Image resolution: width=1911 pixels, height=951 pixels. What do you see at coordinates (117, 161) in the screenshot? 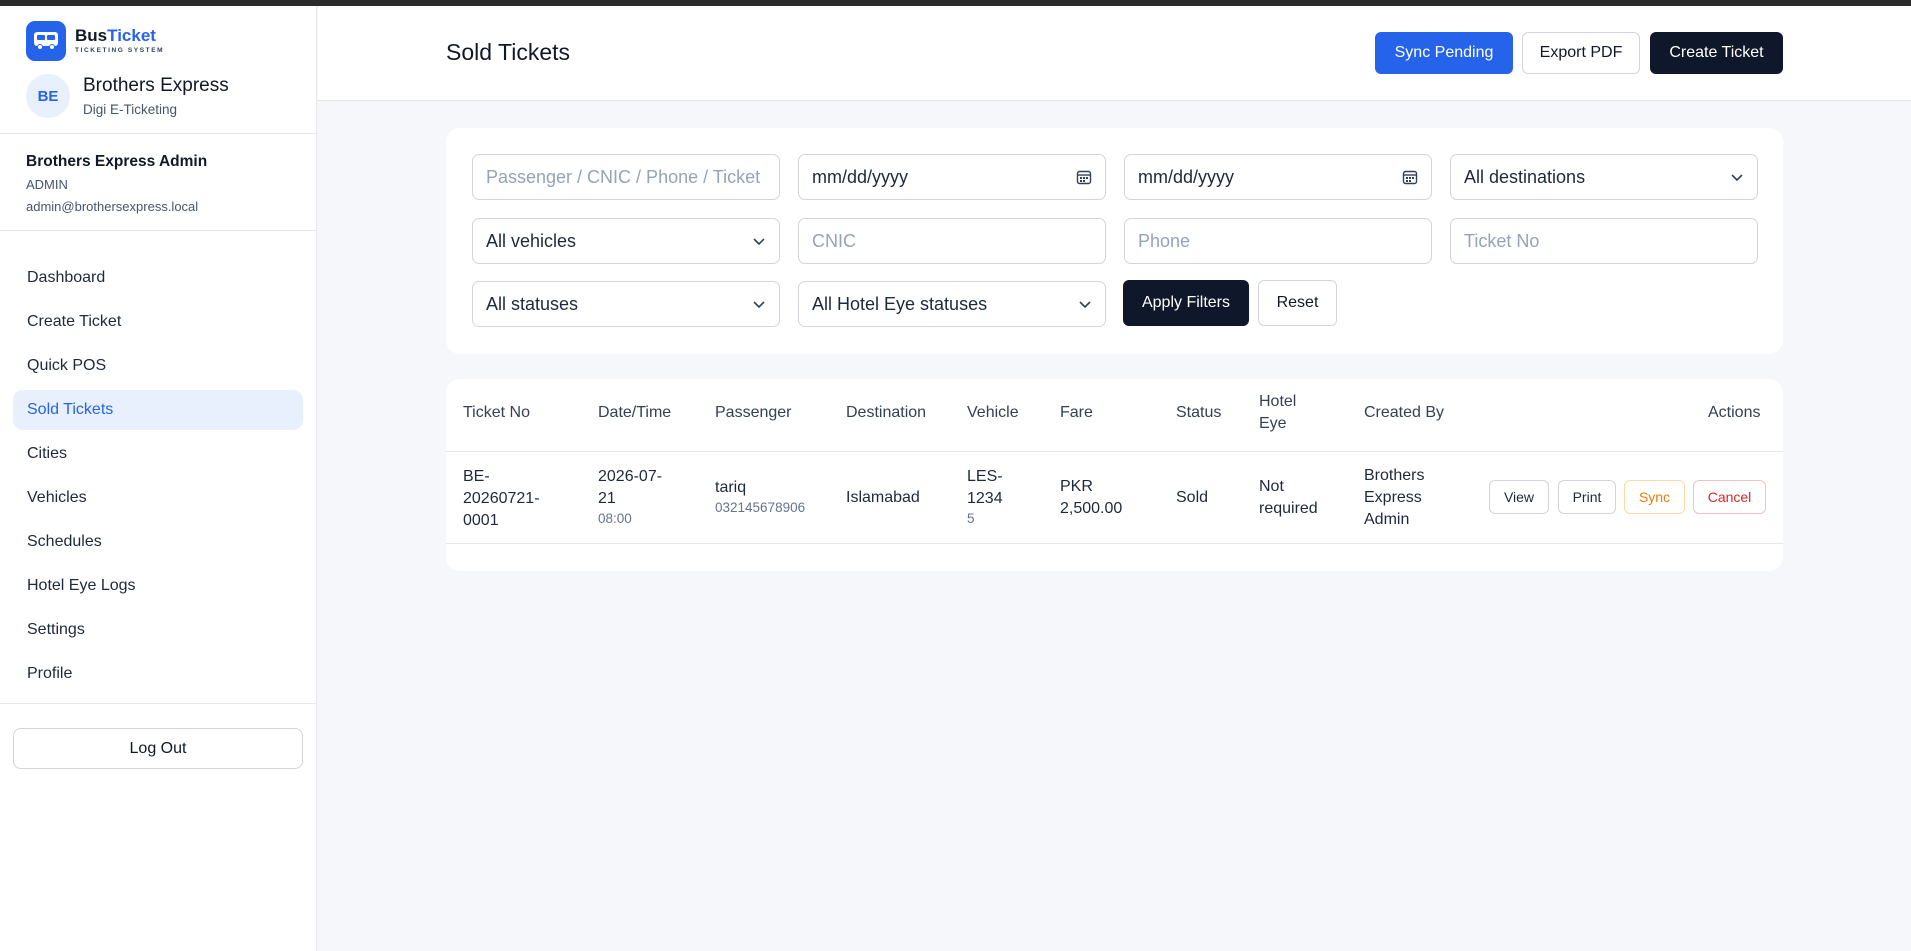
I see `user-name: Brothers Express Admin` at bounding box center [117, 161].